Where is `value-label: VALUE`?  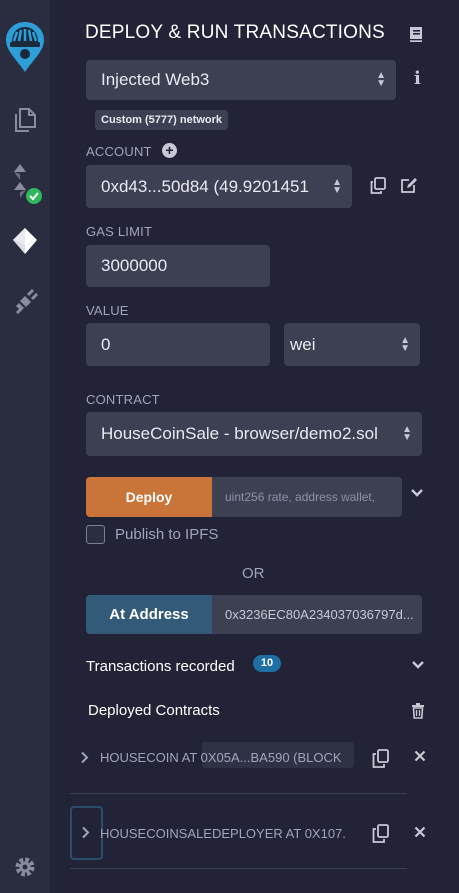
value-label: VALUE is located at coordinates (107, 310).